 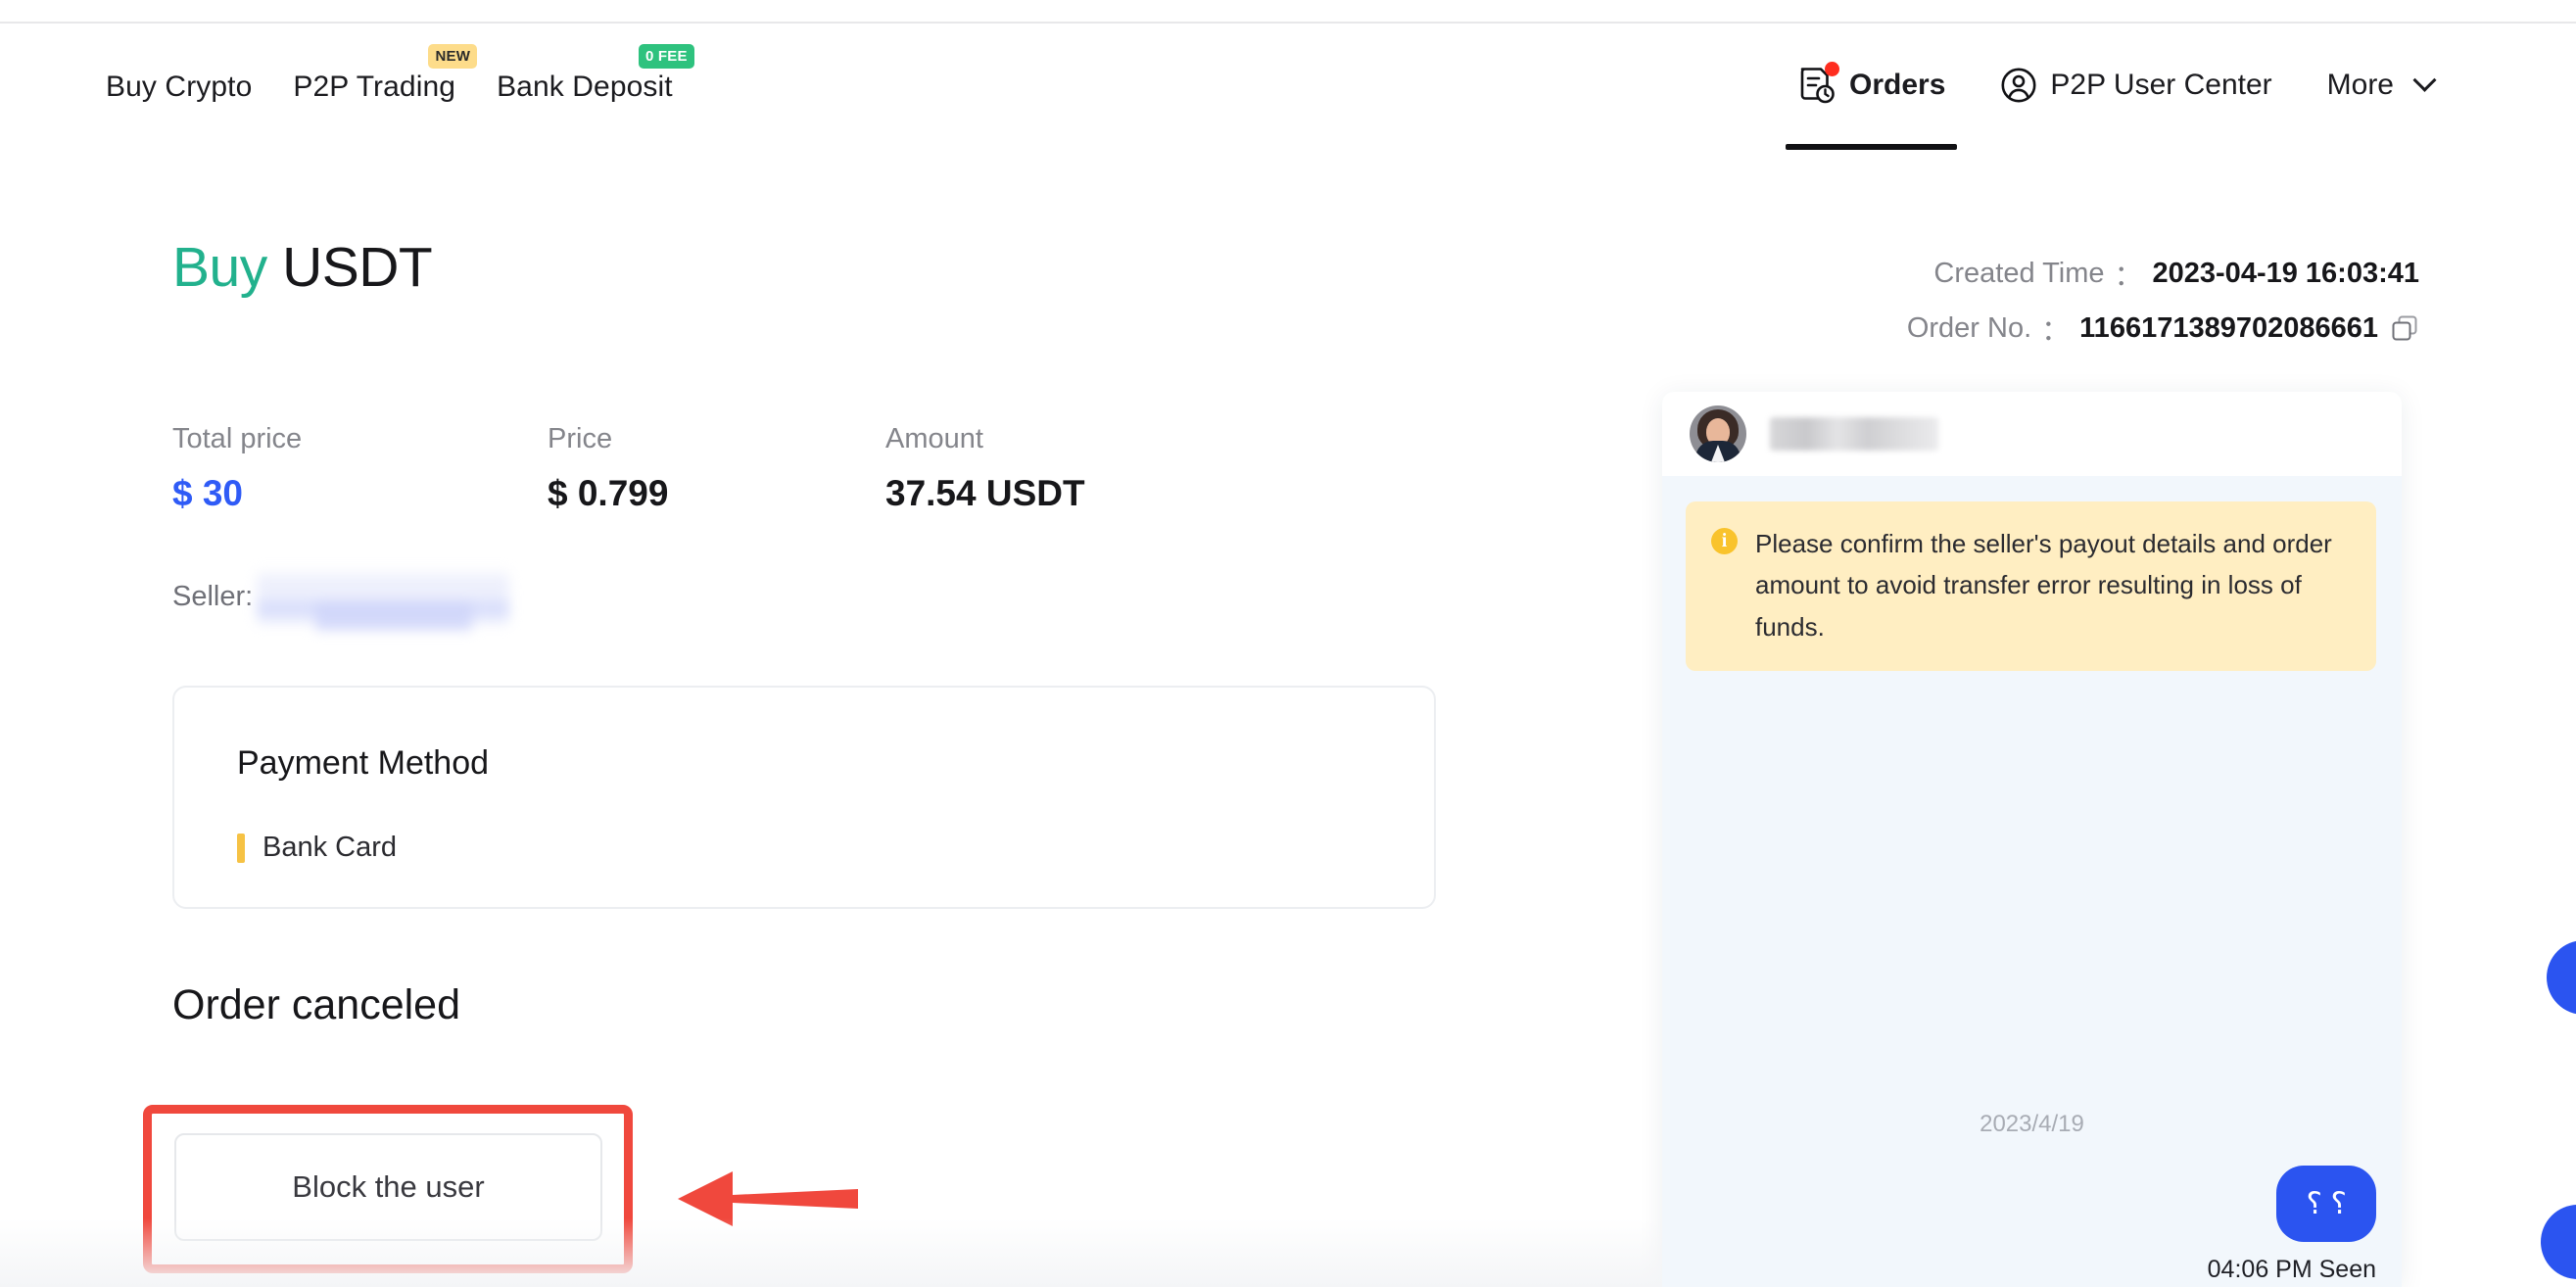 I want to click on payment-method-item: Bank Card, so click(x=317, y=848).